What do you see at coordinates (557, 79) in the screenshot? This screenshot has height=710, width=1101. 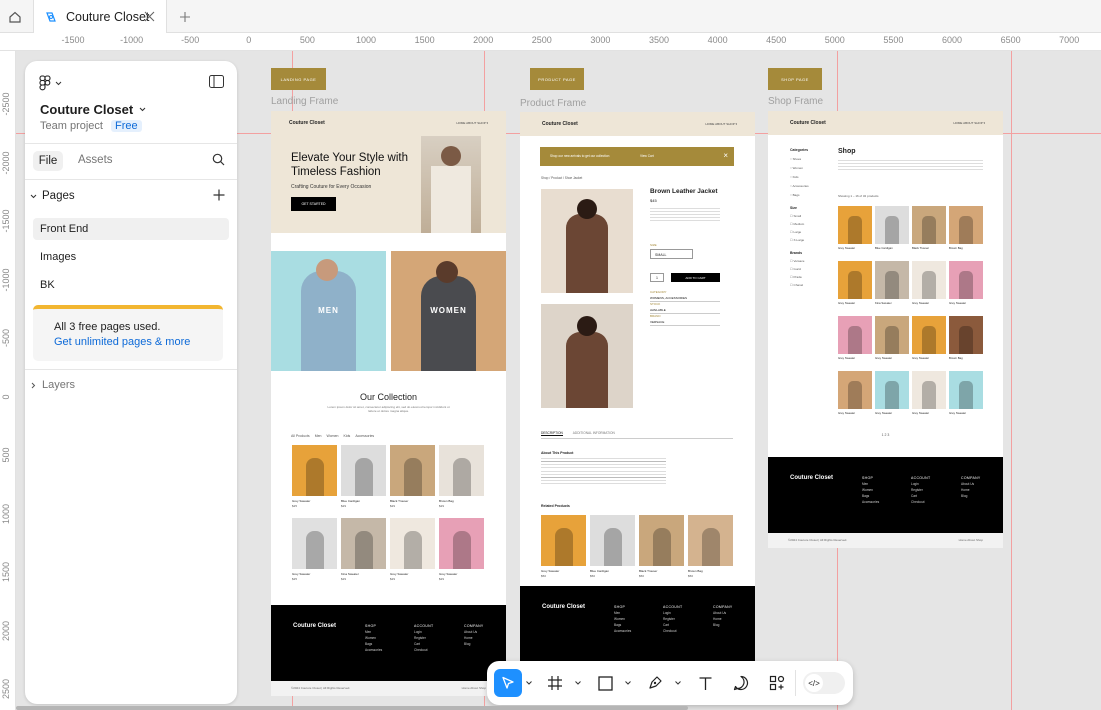 I see `product-frame-chip: PRODUCT PAGE` at bounding box center [557, 79].